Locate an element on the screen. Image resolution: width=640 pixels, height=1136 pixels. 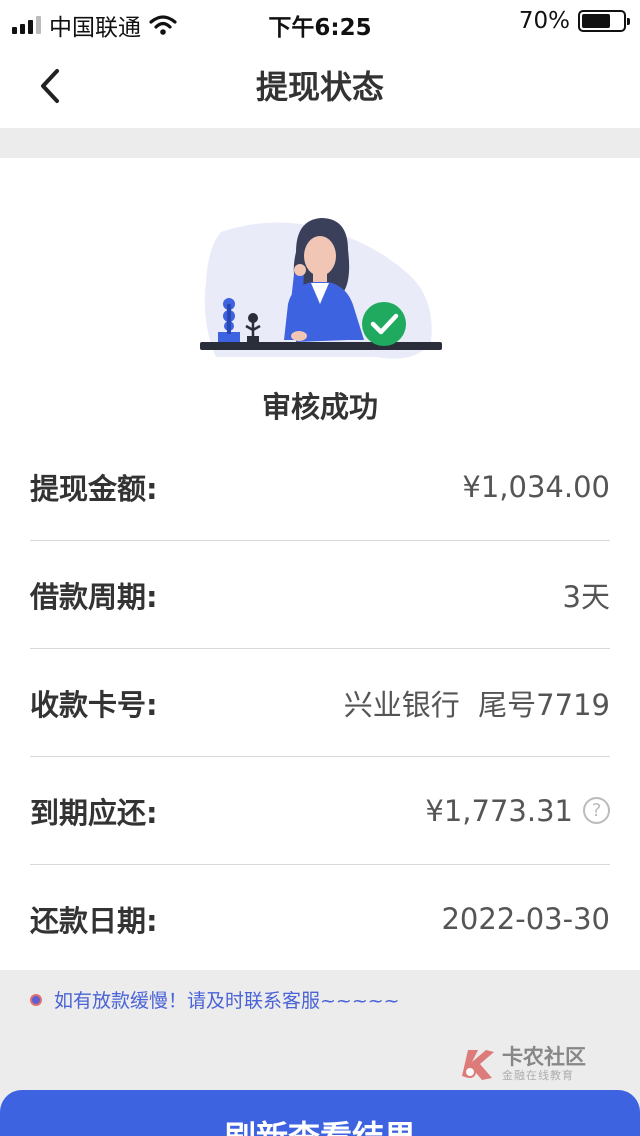
detail-label: 提现金额: is located at coordinates (94, 488).